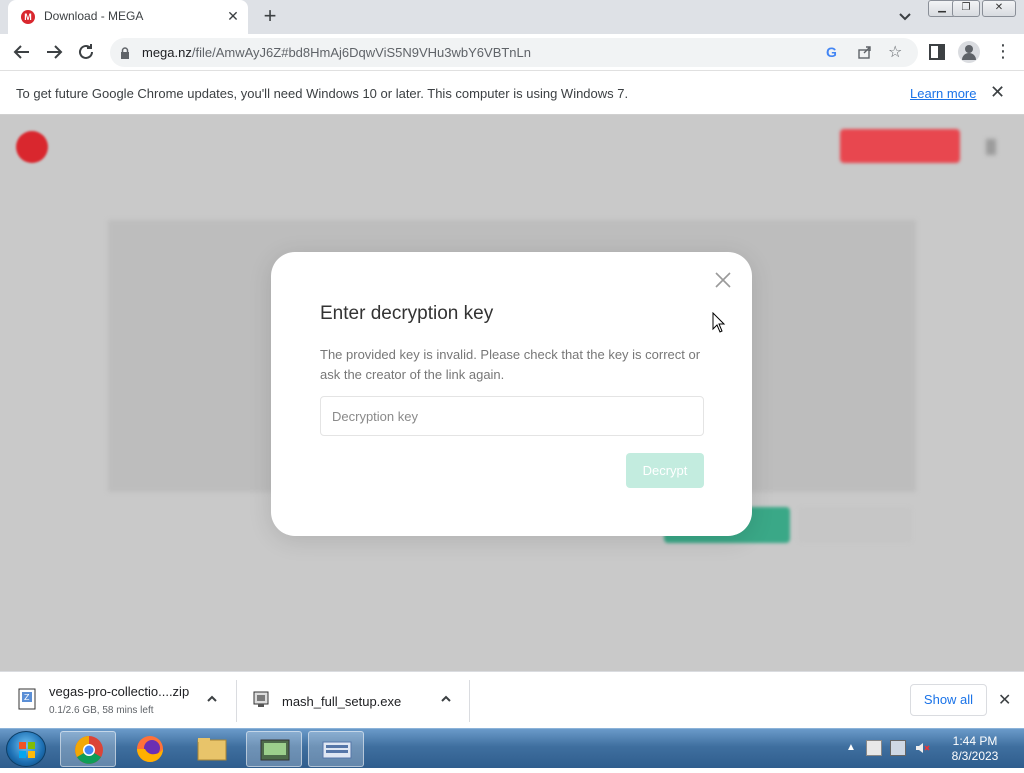 The height and width of the screenshot is (773, 1024). Describe the element at coordinates (665, 470) in the screenshot. I see `decrypt-button: Decrypt` at that location.